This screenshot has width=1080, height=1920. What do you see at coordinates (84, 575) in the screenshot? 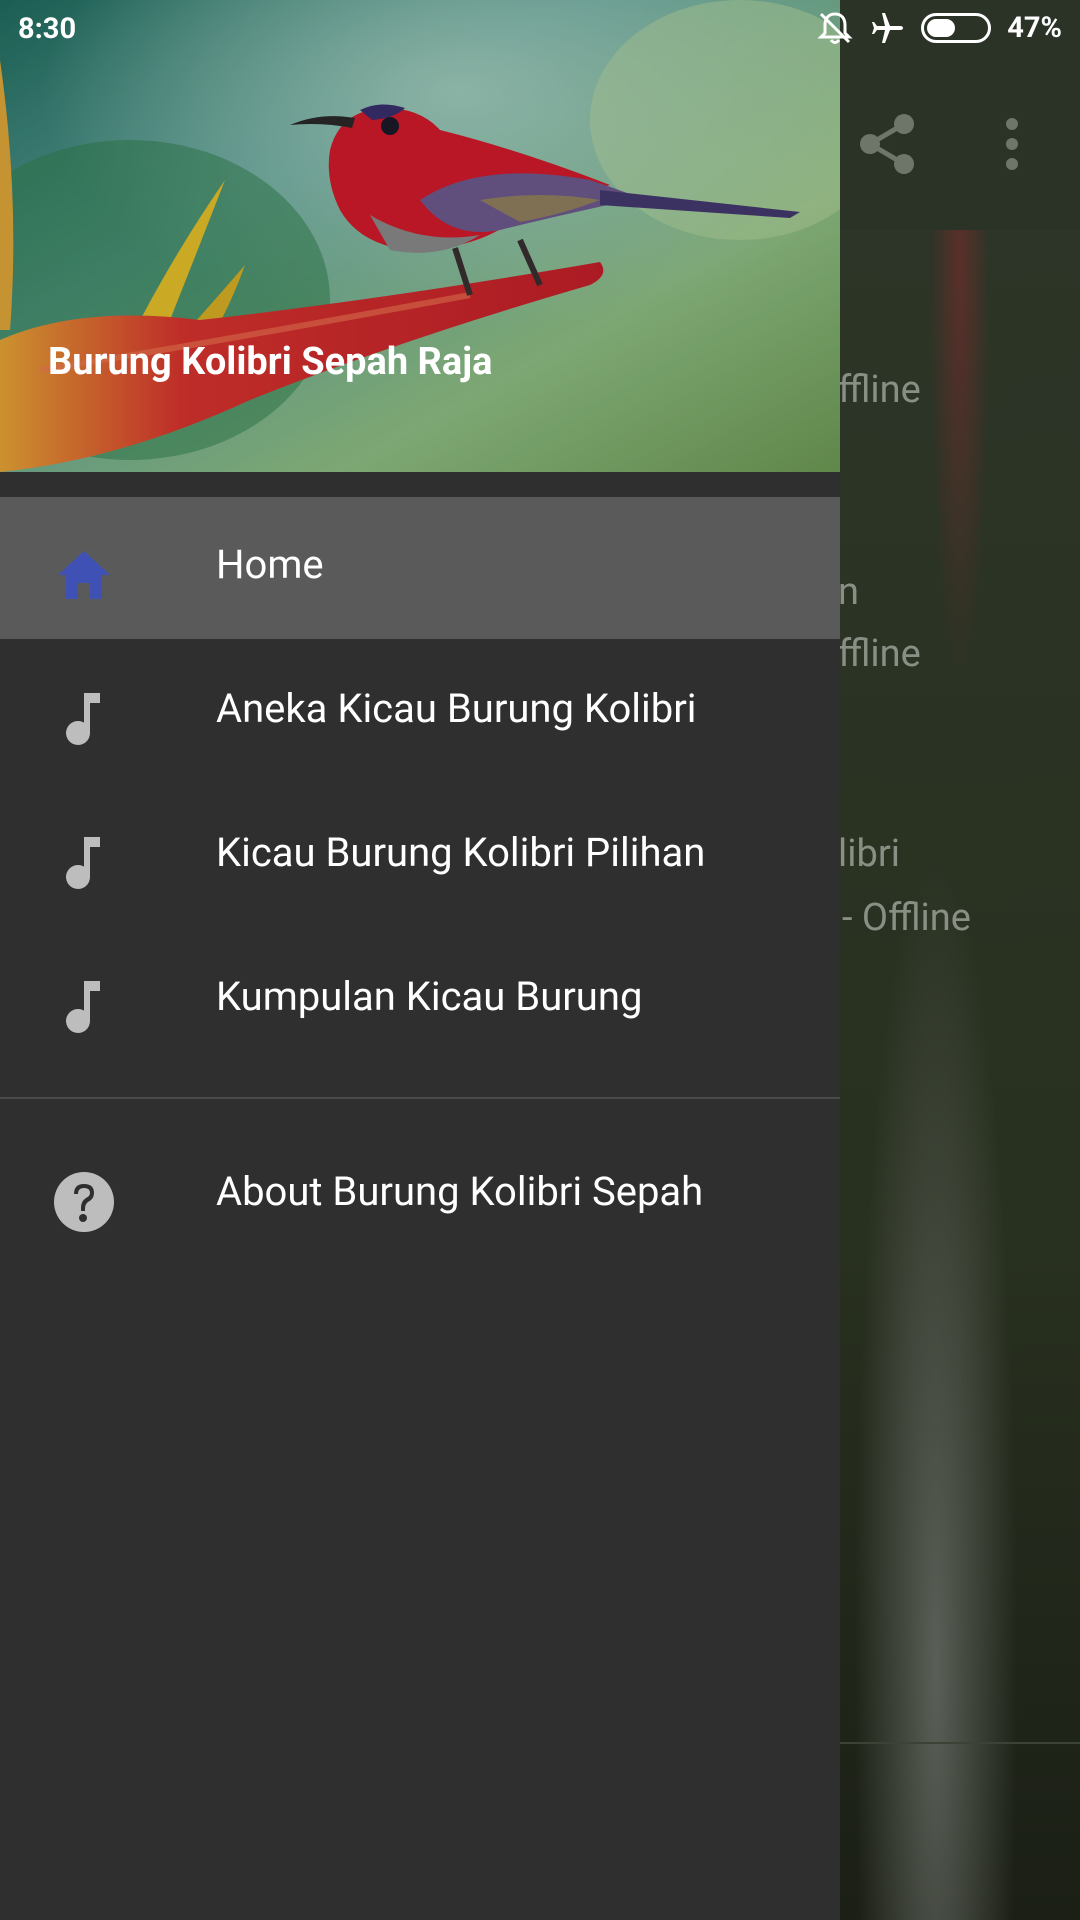
I see `home-icon` at bounding box center [84, 575].